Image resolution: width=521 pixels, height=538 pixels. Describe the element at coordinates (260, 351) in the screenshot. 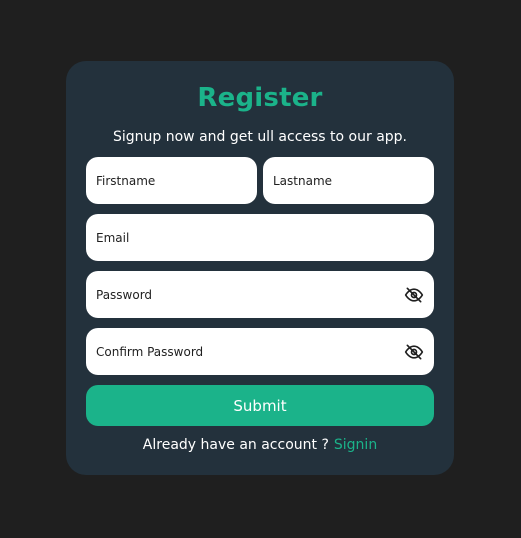

I see `confirm-password-field: Confirm Password` at that location.